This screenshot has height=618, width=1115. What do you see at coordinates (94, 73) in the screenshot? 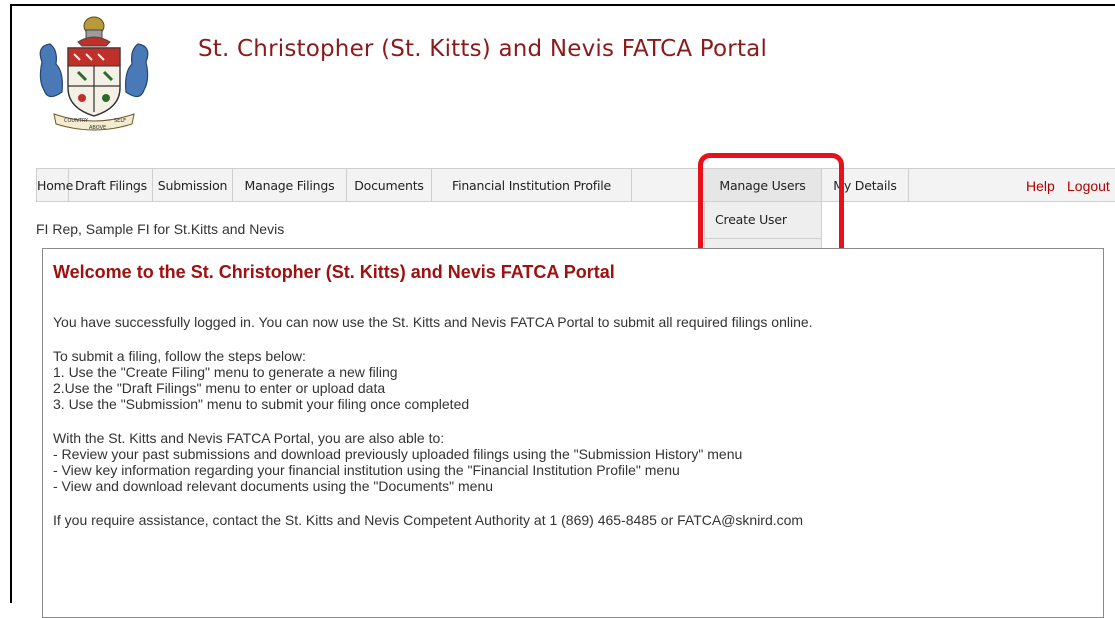
I see `coat-of-arms-logo: COUNTRY ABOVE SELF` at bounding box center [94, 73].